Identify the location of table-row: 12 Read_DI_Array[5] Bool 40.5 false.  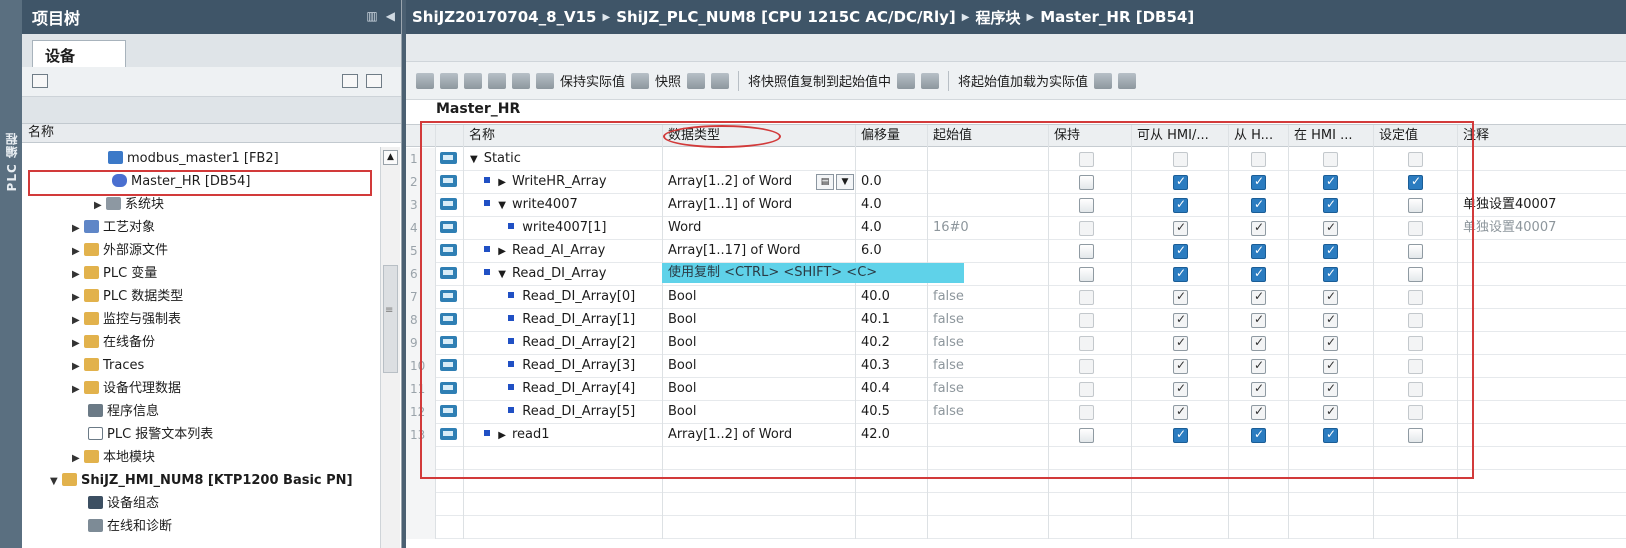
(1016, 412).